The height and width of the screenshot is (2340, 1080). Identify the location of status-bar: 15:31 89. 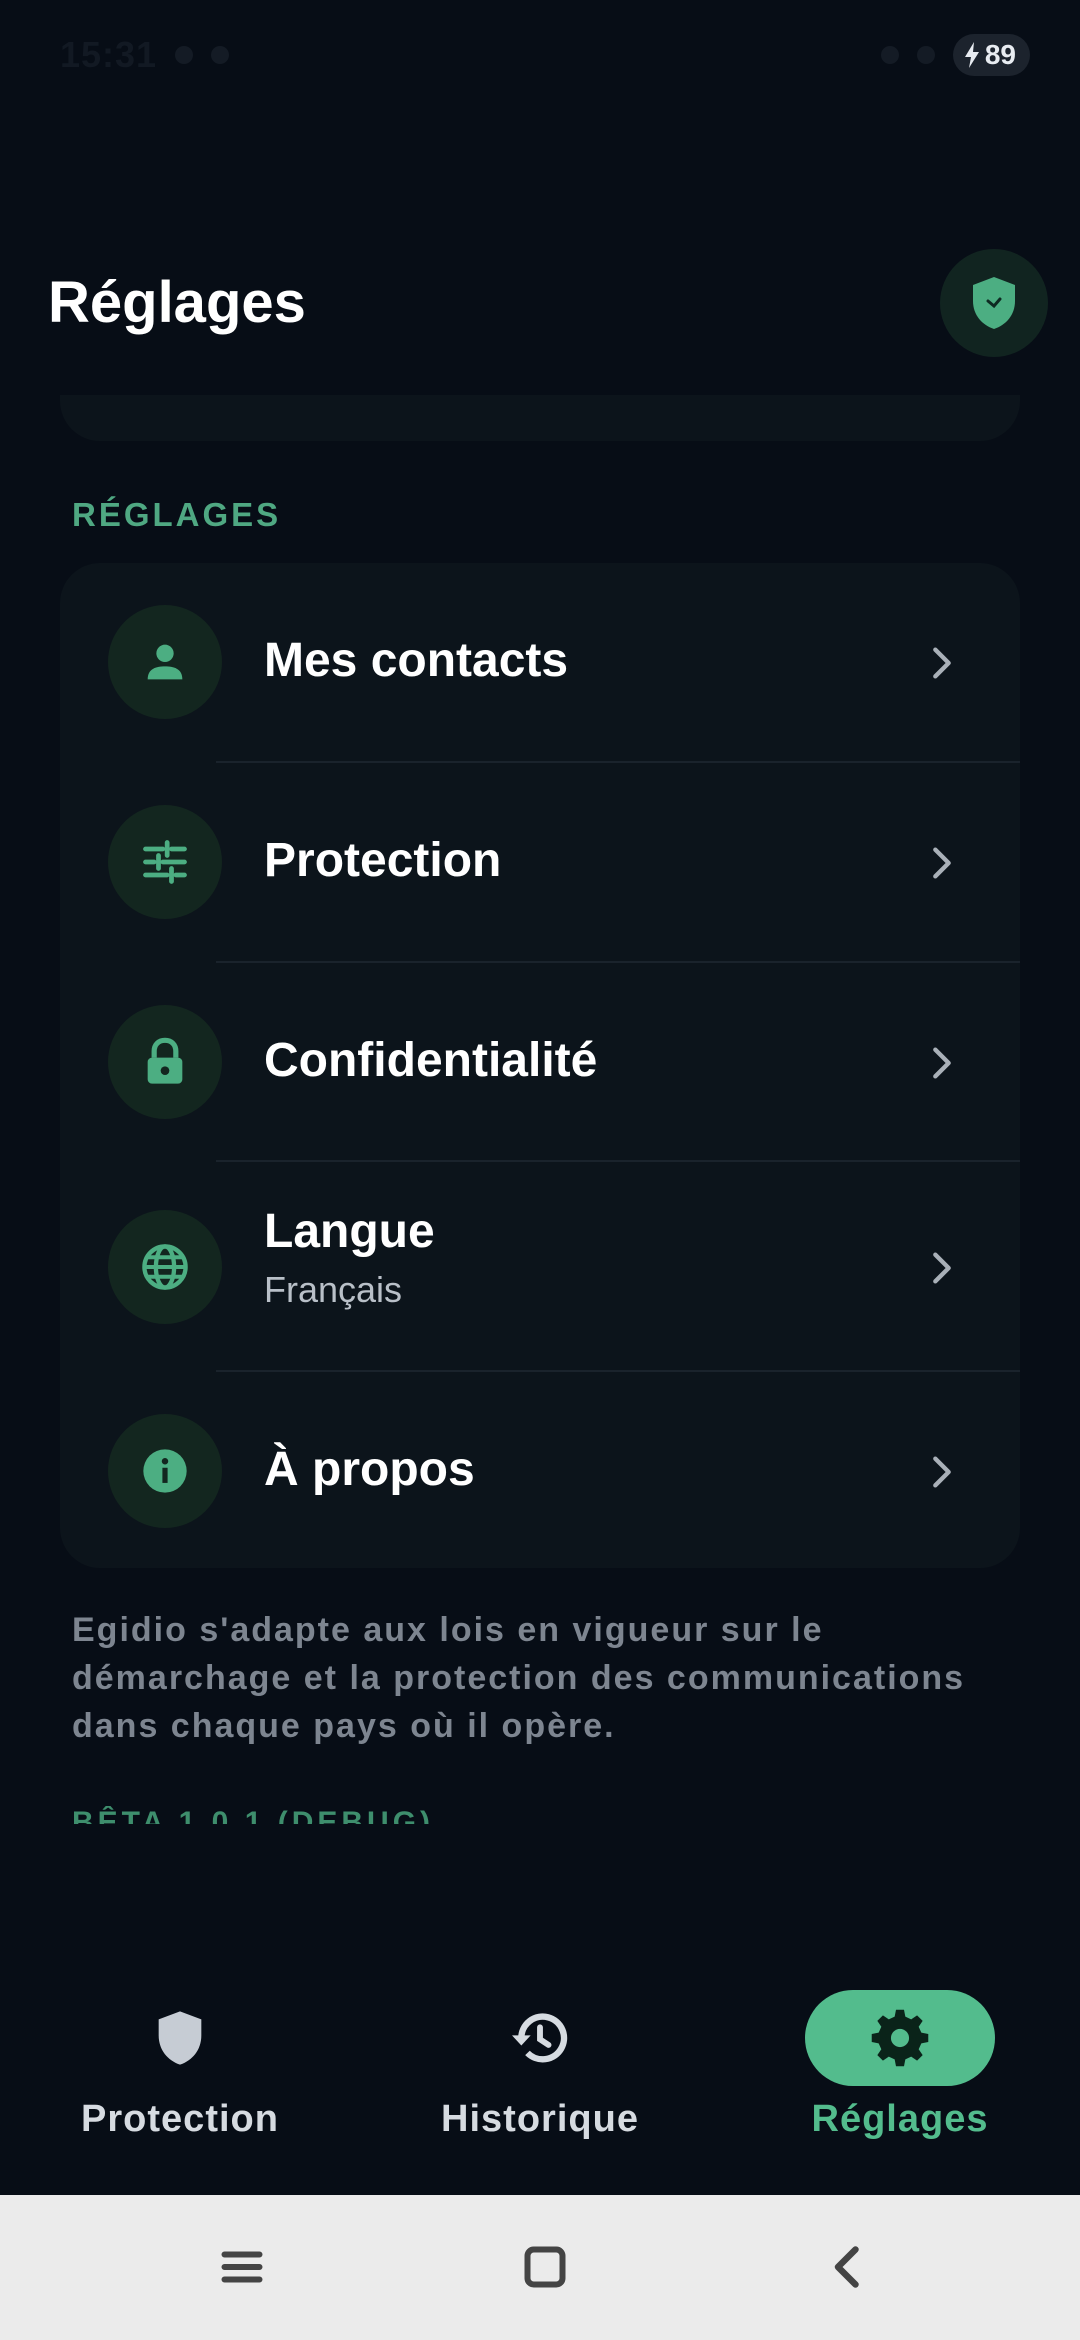
(540, 55).